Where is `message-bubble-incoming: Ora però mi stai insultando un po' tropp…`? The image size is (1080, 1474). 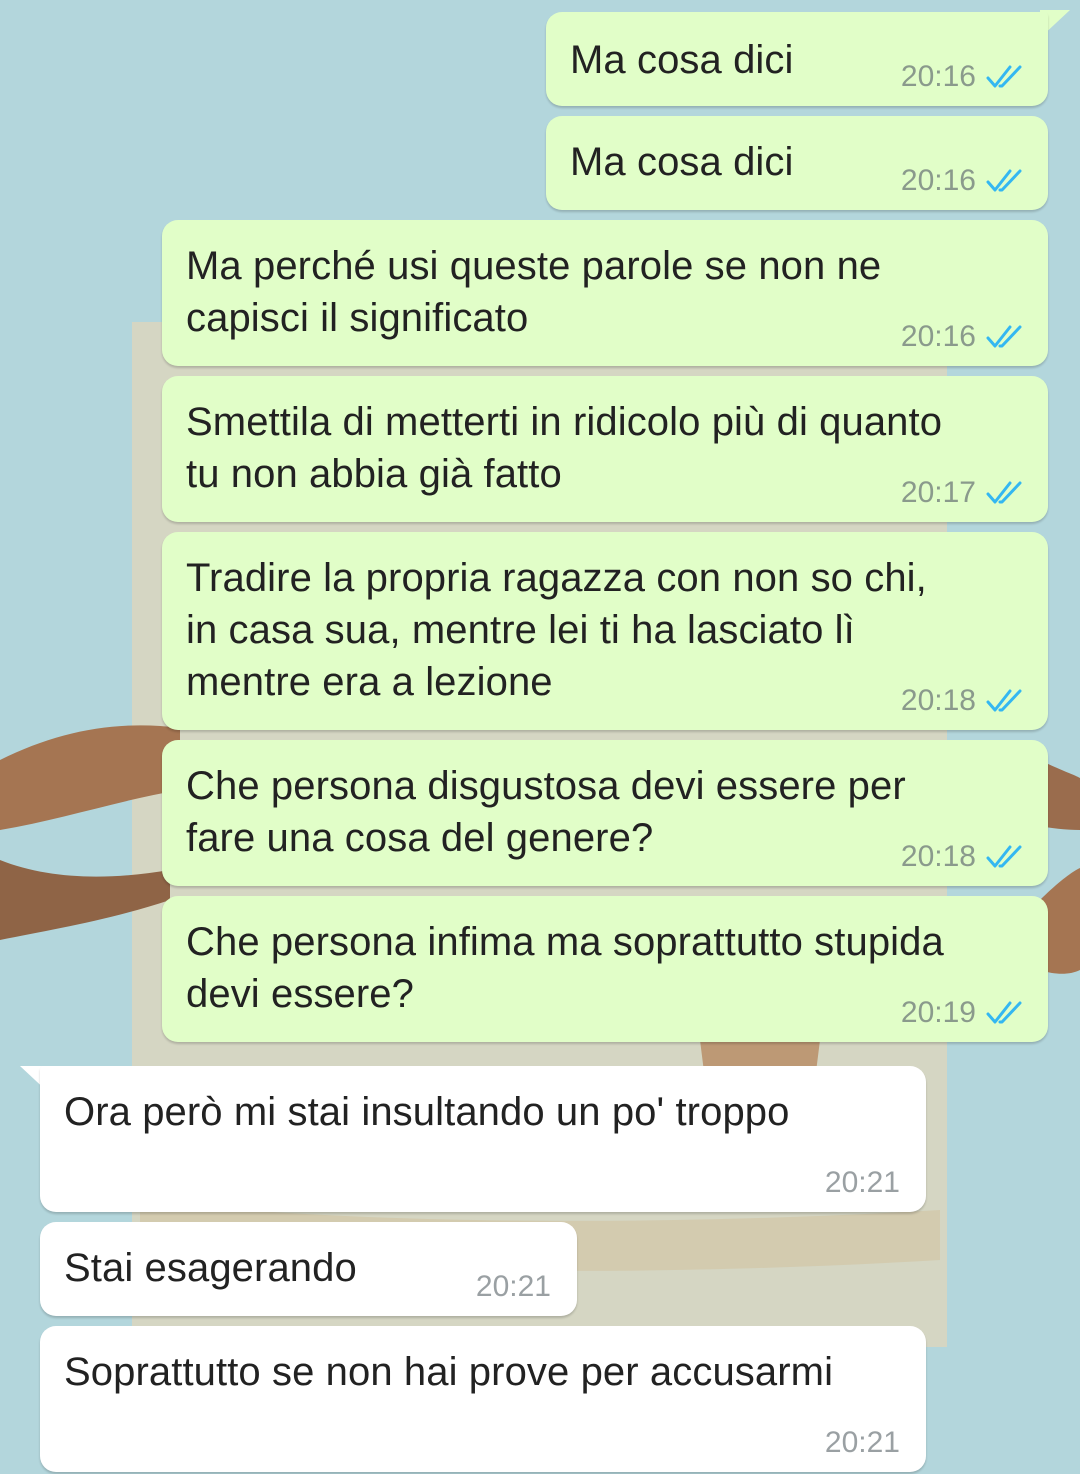
message-bubble-incoming: Ora però mi stai insultando un po' tropp… is located at coordinates (483, 1139).